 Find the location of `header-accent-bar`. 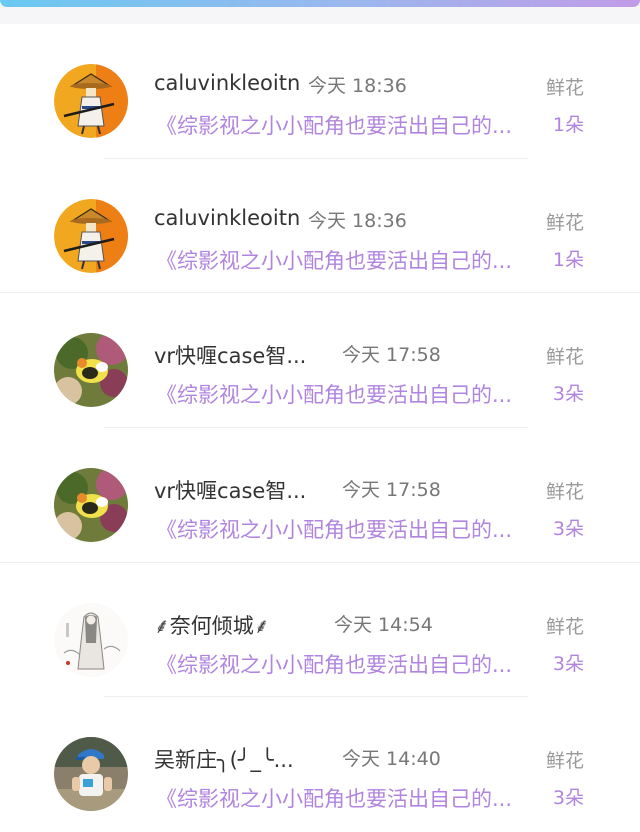

header-accent-bar is located at coordinates (320, 3).